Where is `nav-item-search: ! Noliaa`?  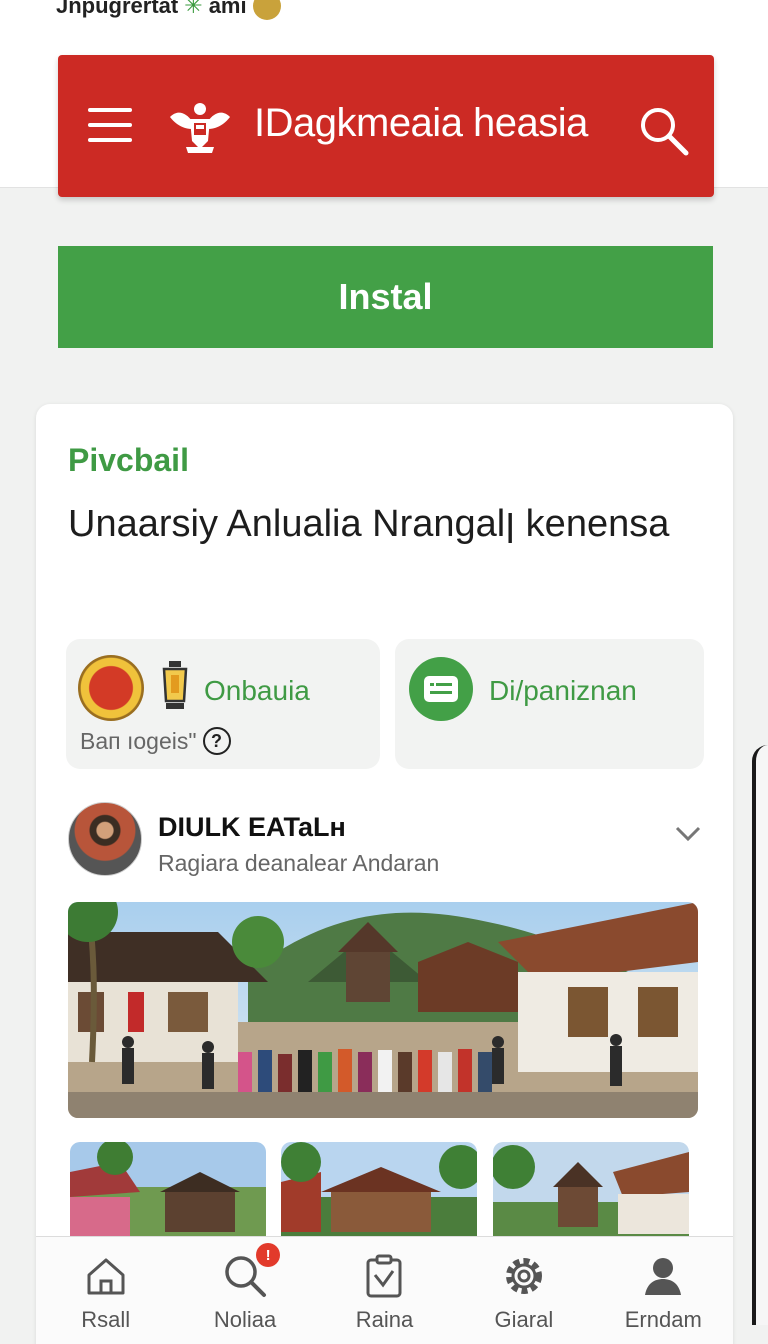
nav-item-search: ! Noliaa is located at coordinates (244, 1290).